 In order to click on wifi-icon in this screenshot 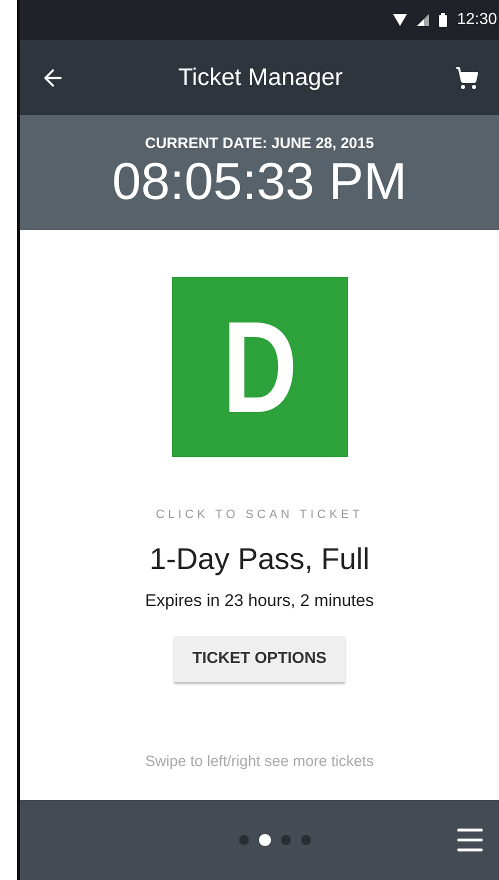, I will do `click(399, 20)`.